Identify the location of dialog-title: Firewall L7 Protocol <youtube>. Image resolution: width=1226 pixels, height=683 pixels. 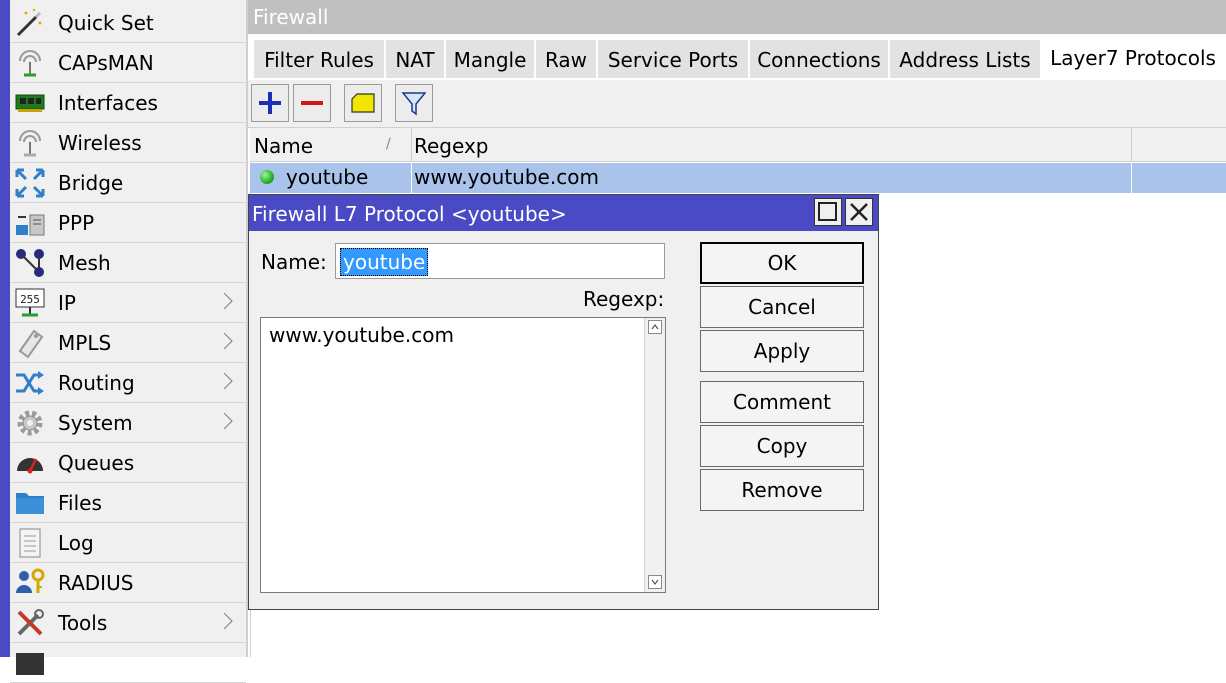
(409, 214).